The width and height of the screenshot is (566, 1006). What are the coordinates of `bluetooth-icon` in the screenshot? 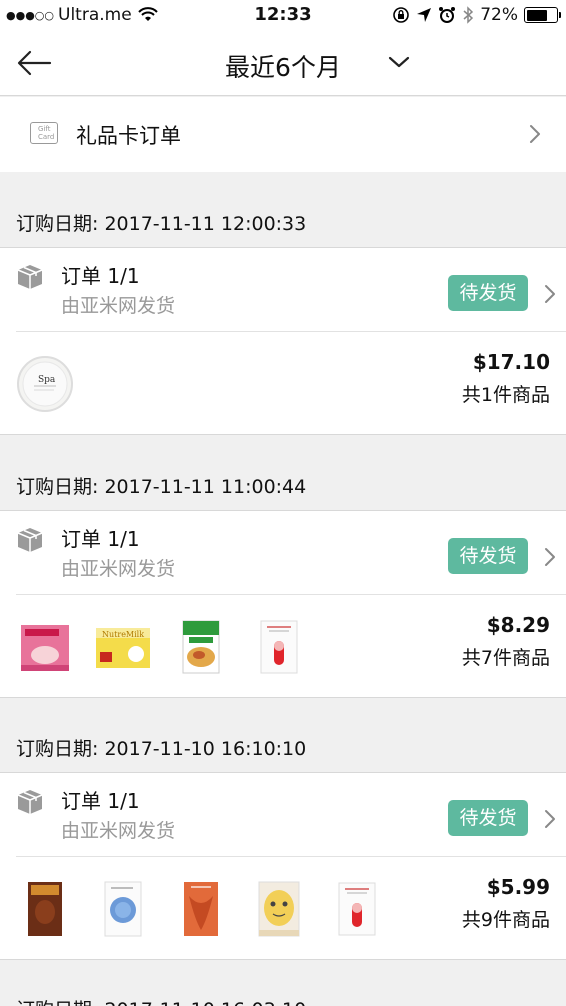 It's located at (468, 15).